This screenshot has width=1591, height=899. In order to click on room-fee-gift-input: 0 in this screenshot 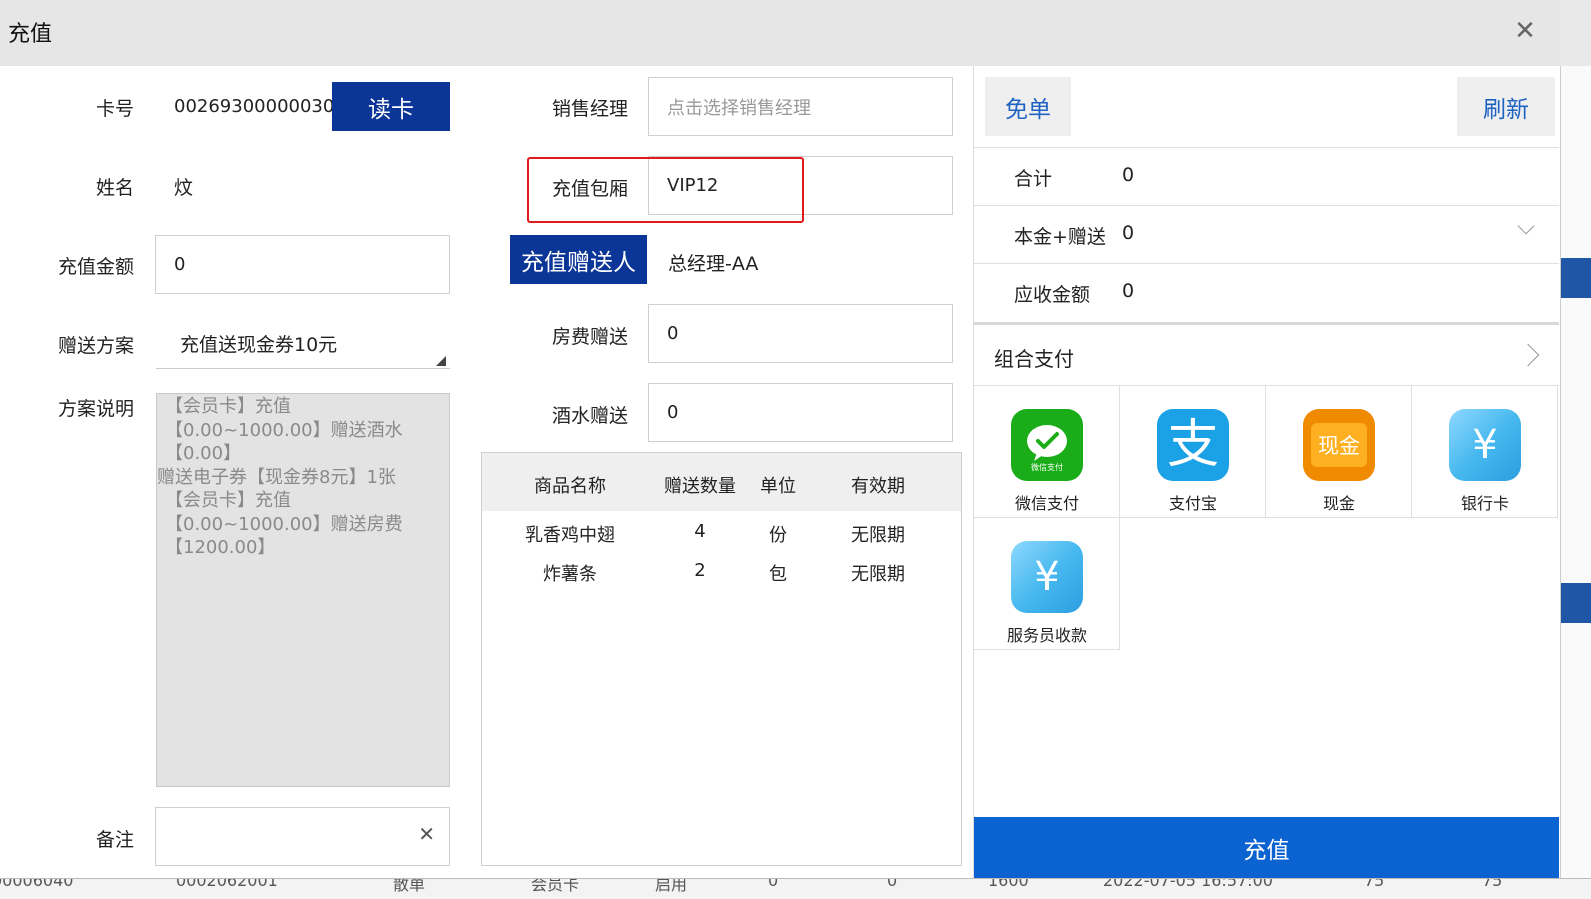, I will do `click(800, 333)`.